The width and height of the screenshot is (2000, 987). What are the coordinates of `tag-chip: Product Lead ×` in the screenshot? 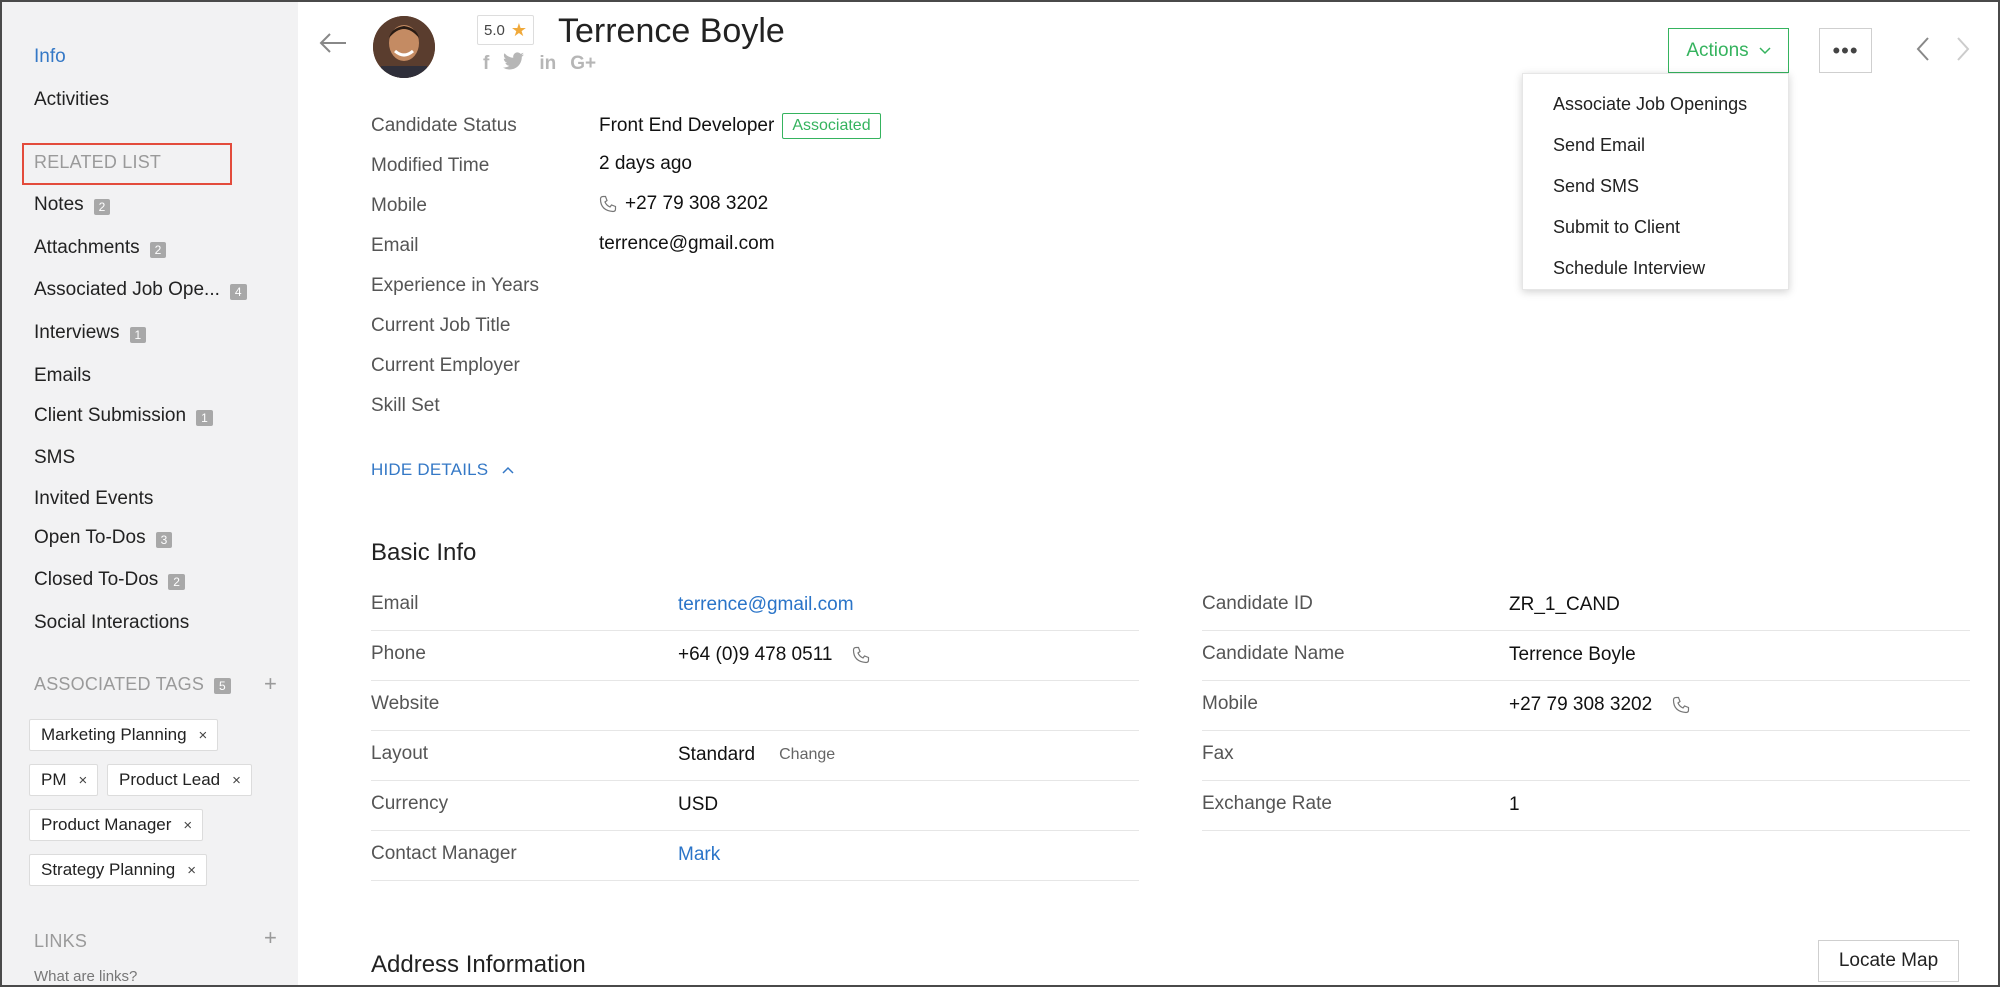 It's located at (179, 780).